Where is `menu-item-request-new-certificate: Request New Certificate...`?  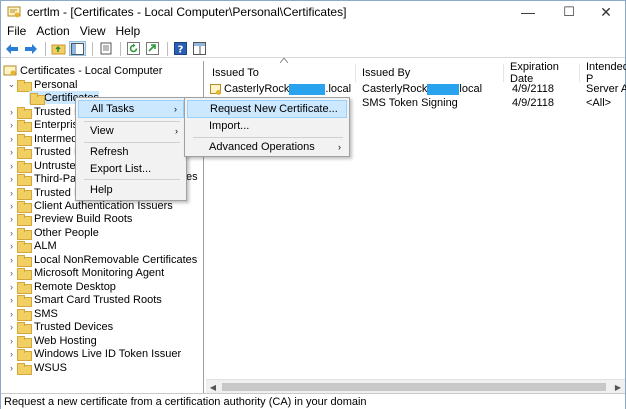
menu-item-request-new-certificate: Request New Certificate... is located at coordinates (267, 109).